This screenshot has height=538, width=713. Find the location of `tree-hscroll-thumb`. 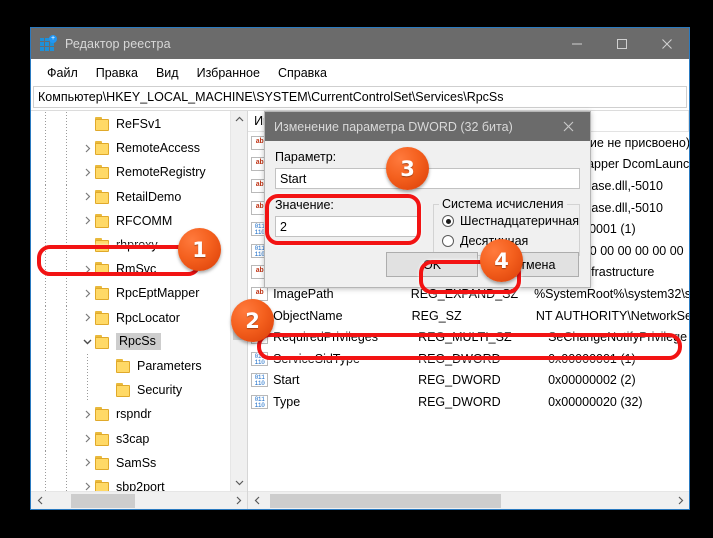

tree-hscroll-thumb is located at coordinates (103, 500).